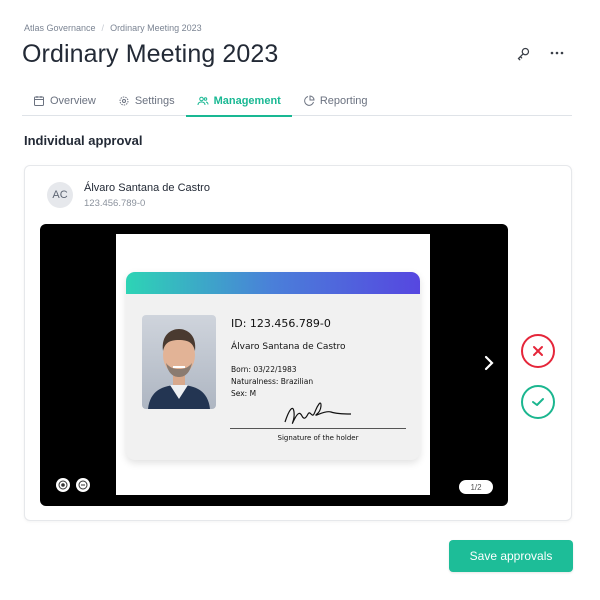  I want to click on key-icon, so click(523, 53).